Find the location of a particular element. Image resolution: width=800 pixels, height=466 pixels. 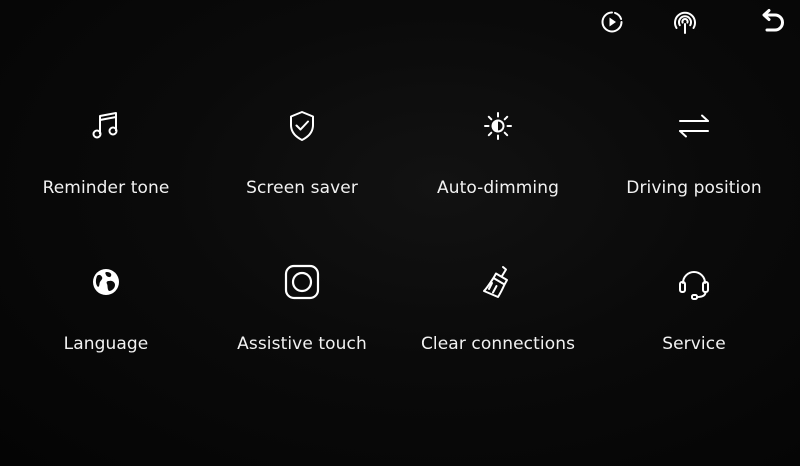

tile-reminder-tone: Reminder tone is located at coordinates (106, 180).